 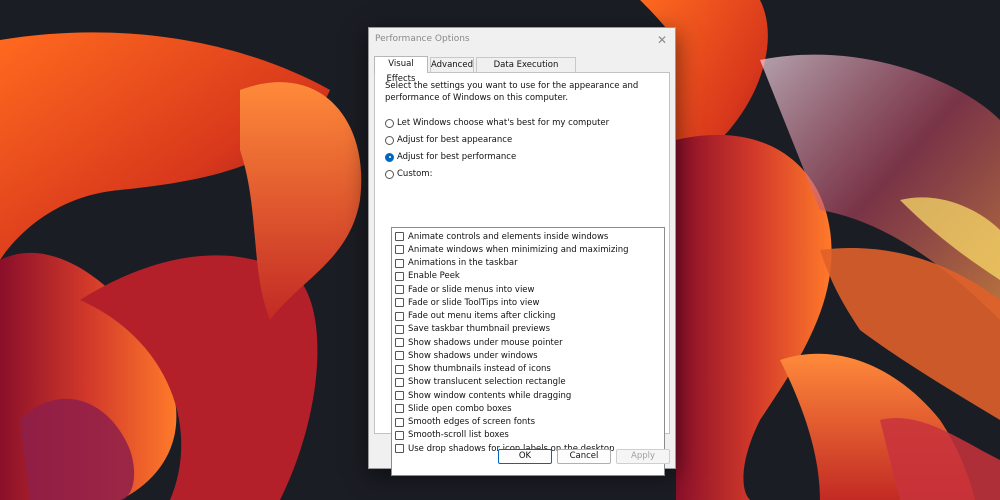 I want to click on list-item: Animations in the taskbar, so click(x=456, y=263).